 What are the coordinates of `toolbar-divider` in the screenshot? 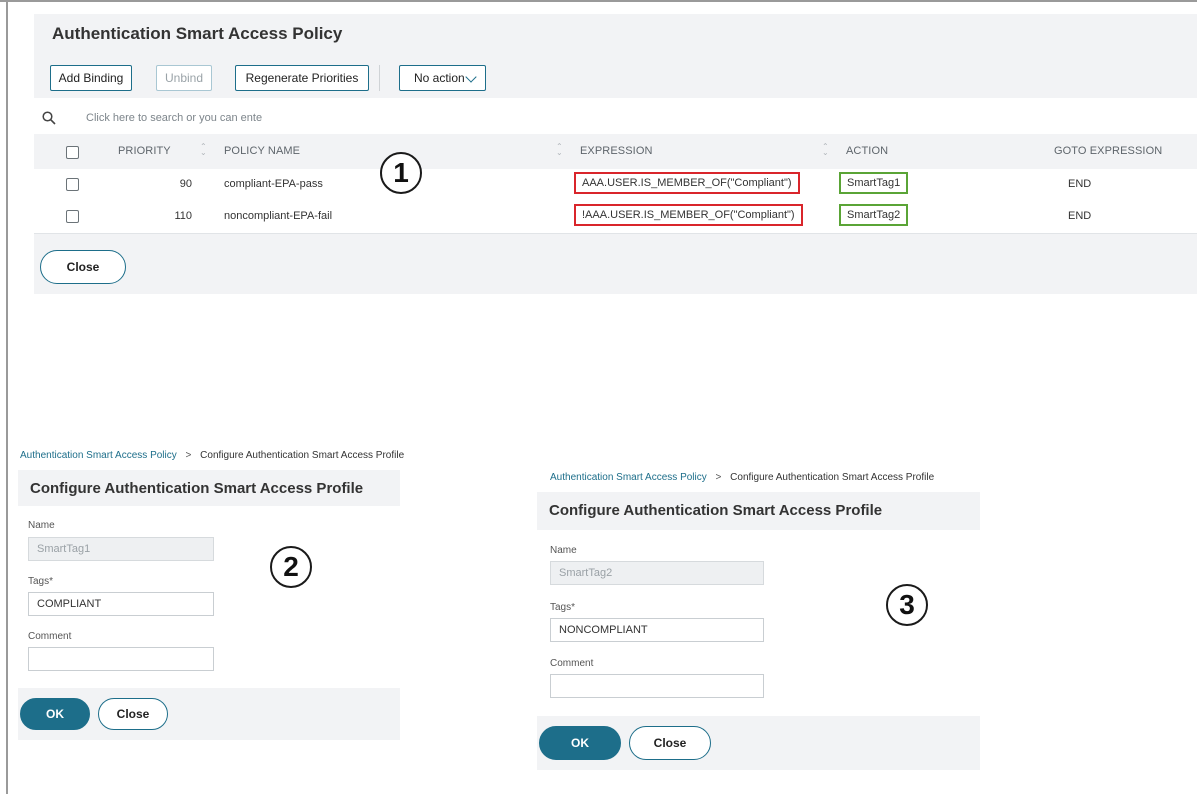 It's located at (379, 78).